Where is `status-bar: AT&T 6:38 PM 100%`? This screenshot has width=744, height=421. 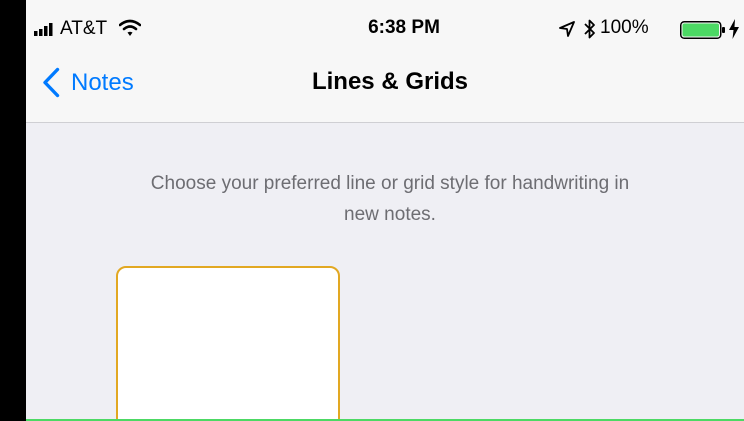 status-bar: AT&T 6:38 PM 100% is located at coordinates (385, 26).